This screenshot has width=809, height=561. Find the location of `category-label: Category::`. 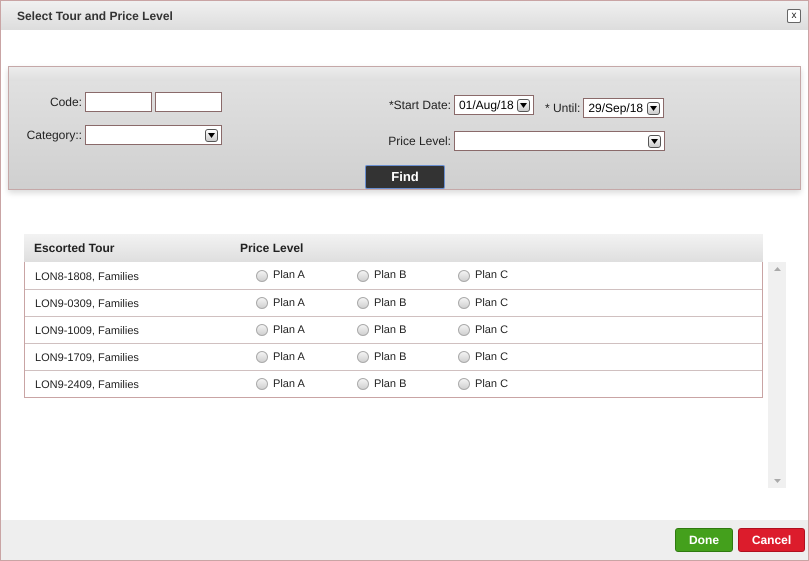

category-label: Category:: is located at coordinates (54, 135).